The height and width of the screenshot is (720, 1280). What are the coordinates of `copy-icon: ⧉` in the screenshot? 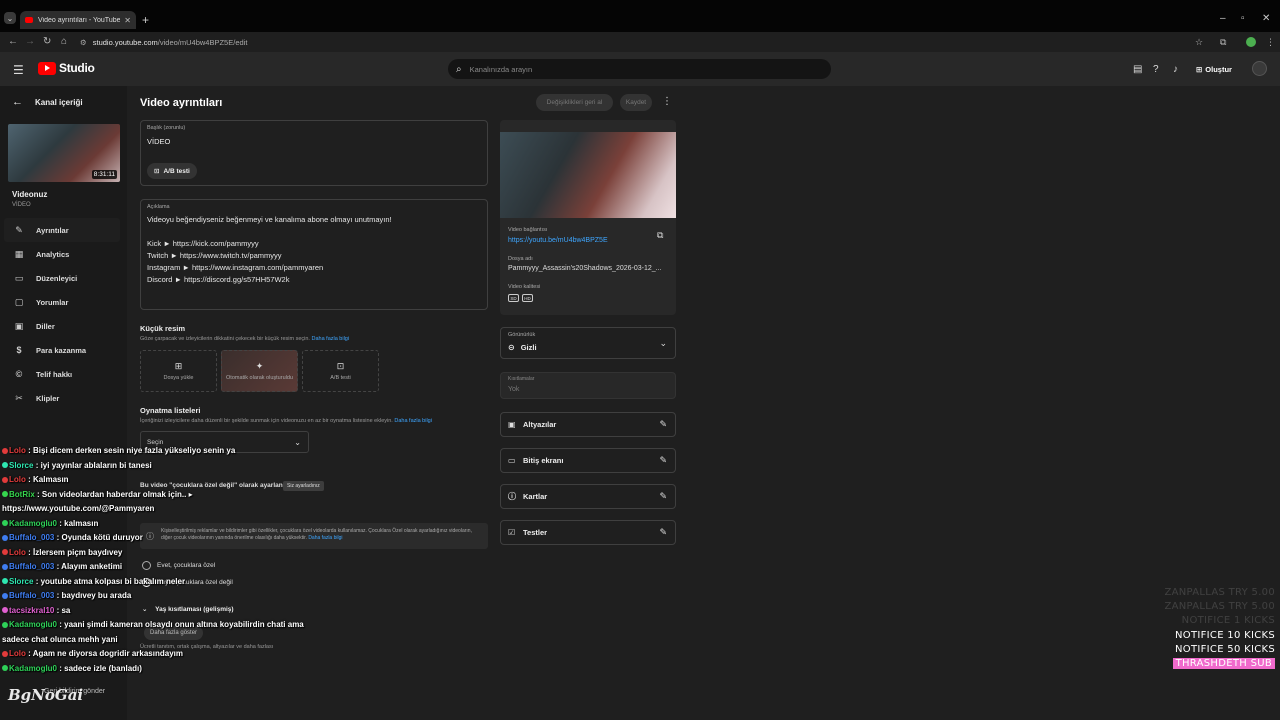 It's located at (660, 235).